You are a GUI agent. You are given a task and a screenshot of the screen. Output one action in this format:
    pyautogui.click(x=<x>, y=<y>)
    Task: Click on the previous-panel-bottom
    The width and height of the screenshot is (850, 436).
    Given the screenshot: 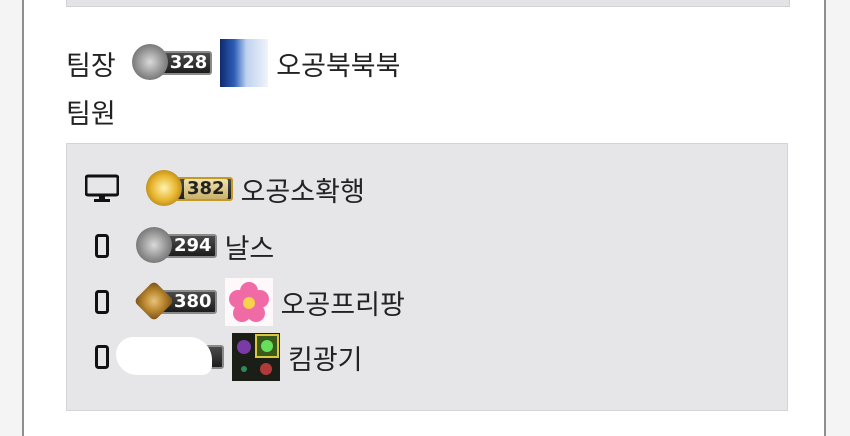 What is the action you would take?
    pyautogui.click(x=428, y=3)
    